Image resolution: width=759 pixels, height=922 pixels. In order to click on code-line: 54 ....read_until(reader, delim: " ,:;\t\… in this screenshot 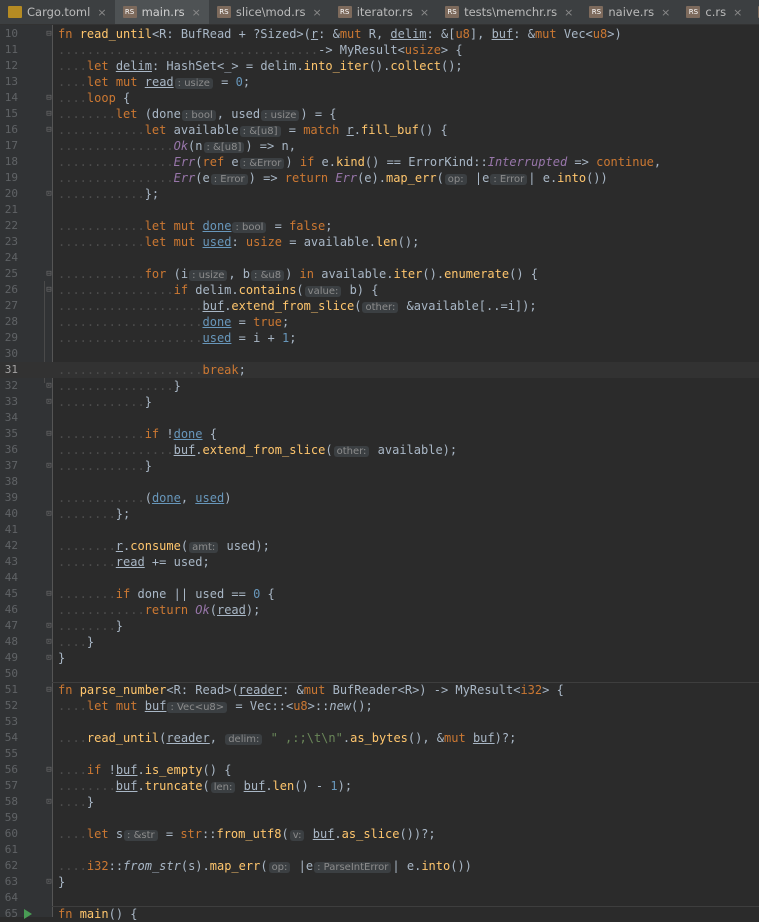, I will do `click(379, 738)`.